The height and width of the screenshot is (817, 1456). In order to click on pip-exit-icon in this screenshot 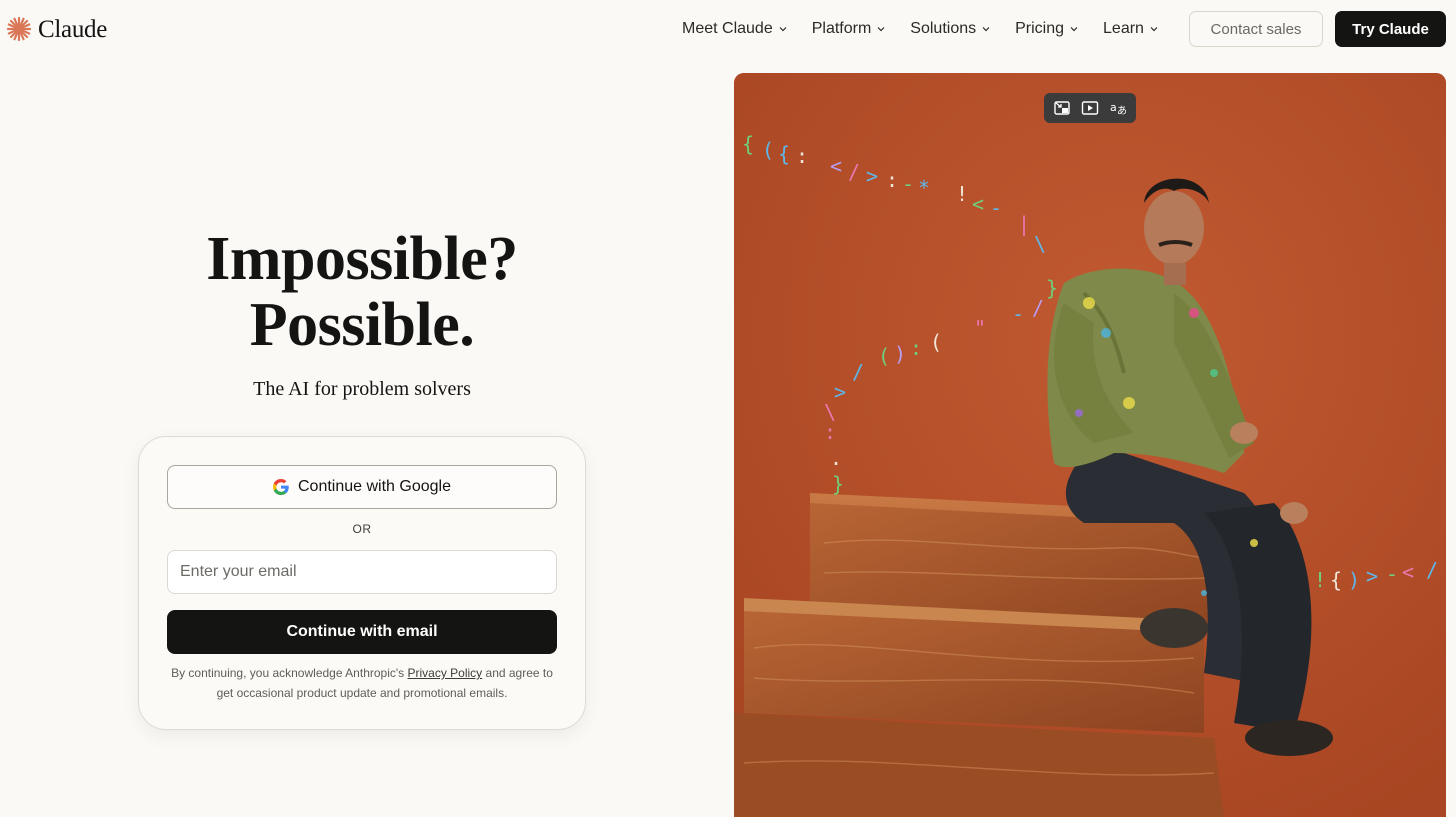, I will do `click(1062, 108)`.